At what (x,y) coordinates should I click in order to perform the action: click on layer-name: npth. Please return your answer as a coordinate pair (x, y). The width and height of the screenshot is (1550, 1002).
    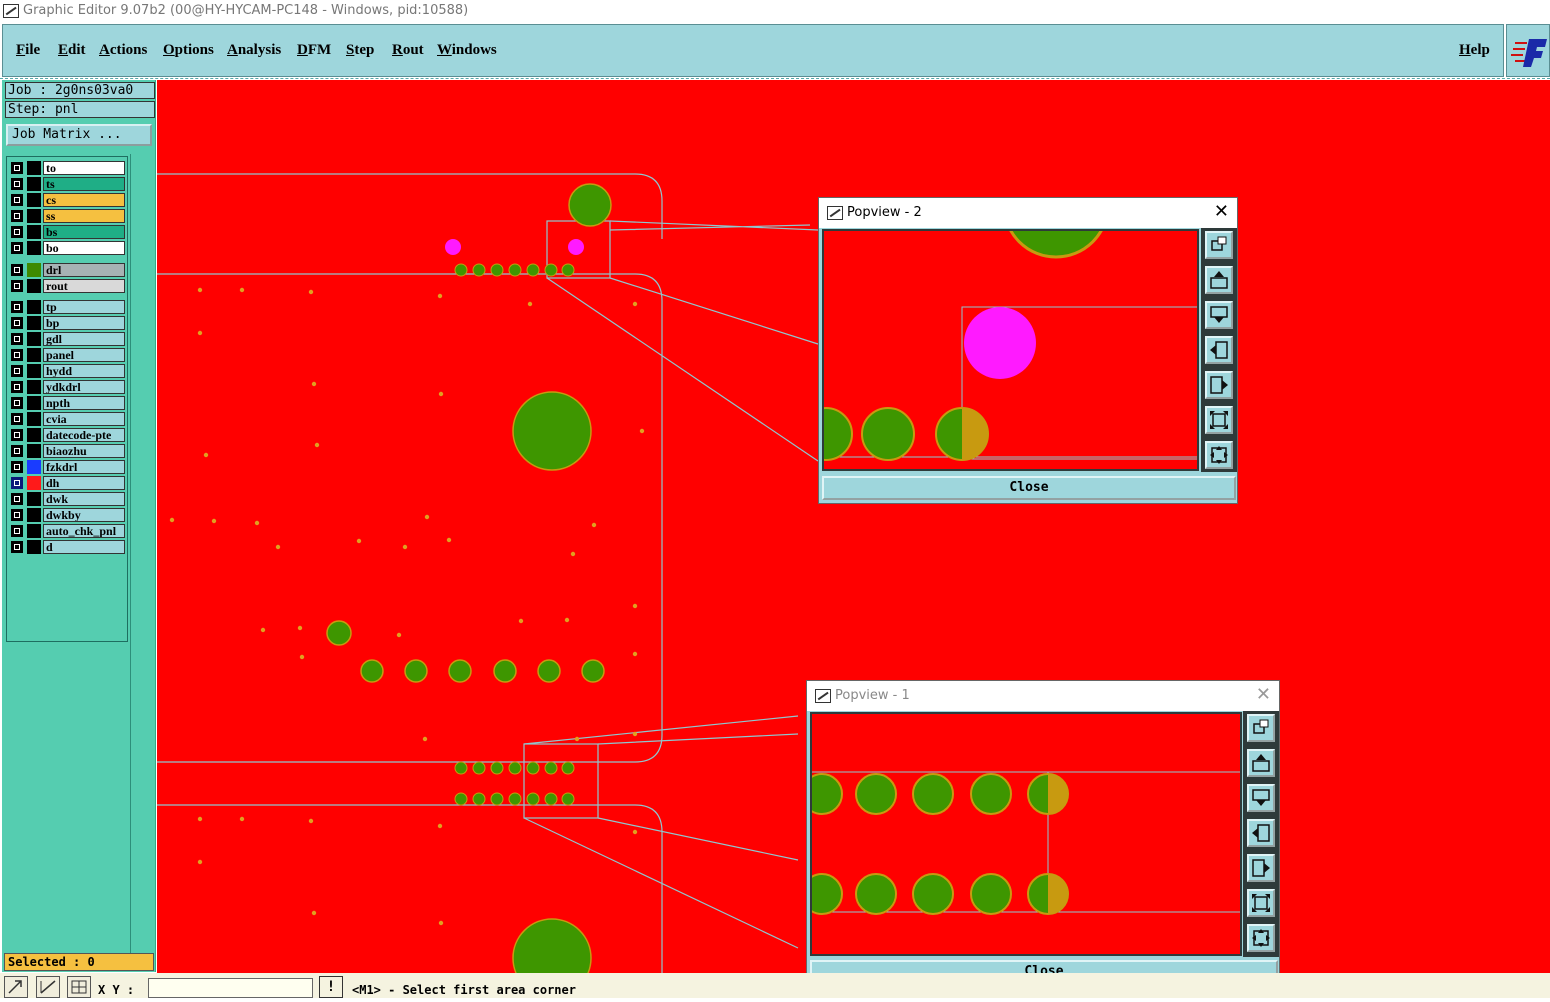
    Looking at the image, I should click on (84, 403).